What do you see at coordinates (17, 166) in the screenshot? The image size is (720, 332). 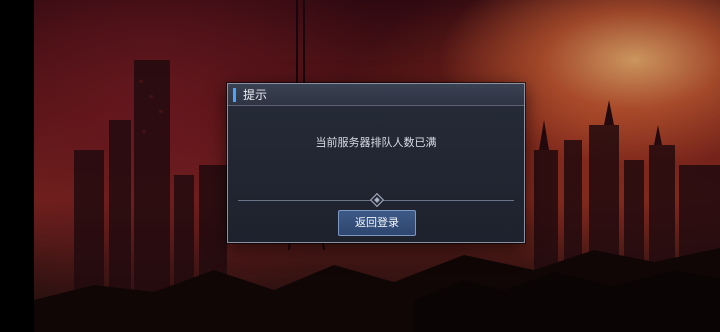 I see `left-letterbox` at bounding box center [17, 166].